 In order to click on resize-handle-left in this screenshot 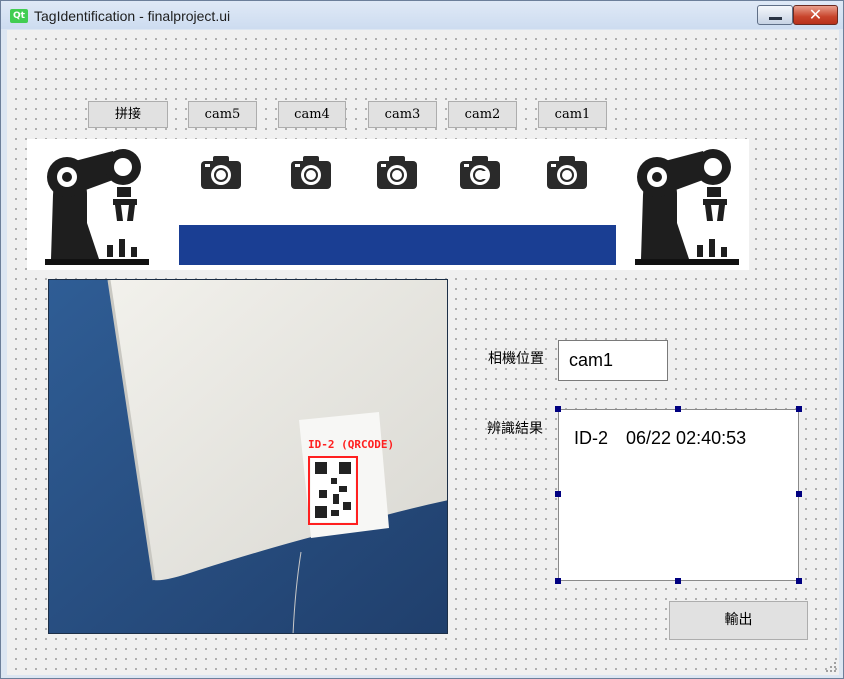, I will do `click(558, 494)`.